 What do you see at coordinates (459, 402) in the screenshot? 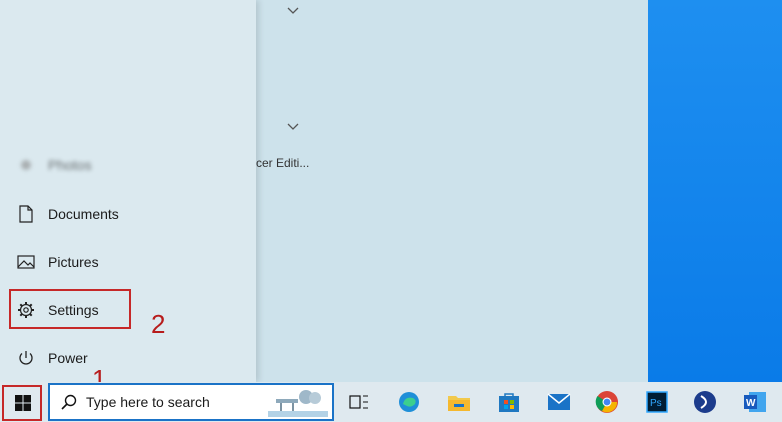
I see `file-explorer-icon` at bounding box center [459, 402].